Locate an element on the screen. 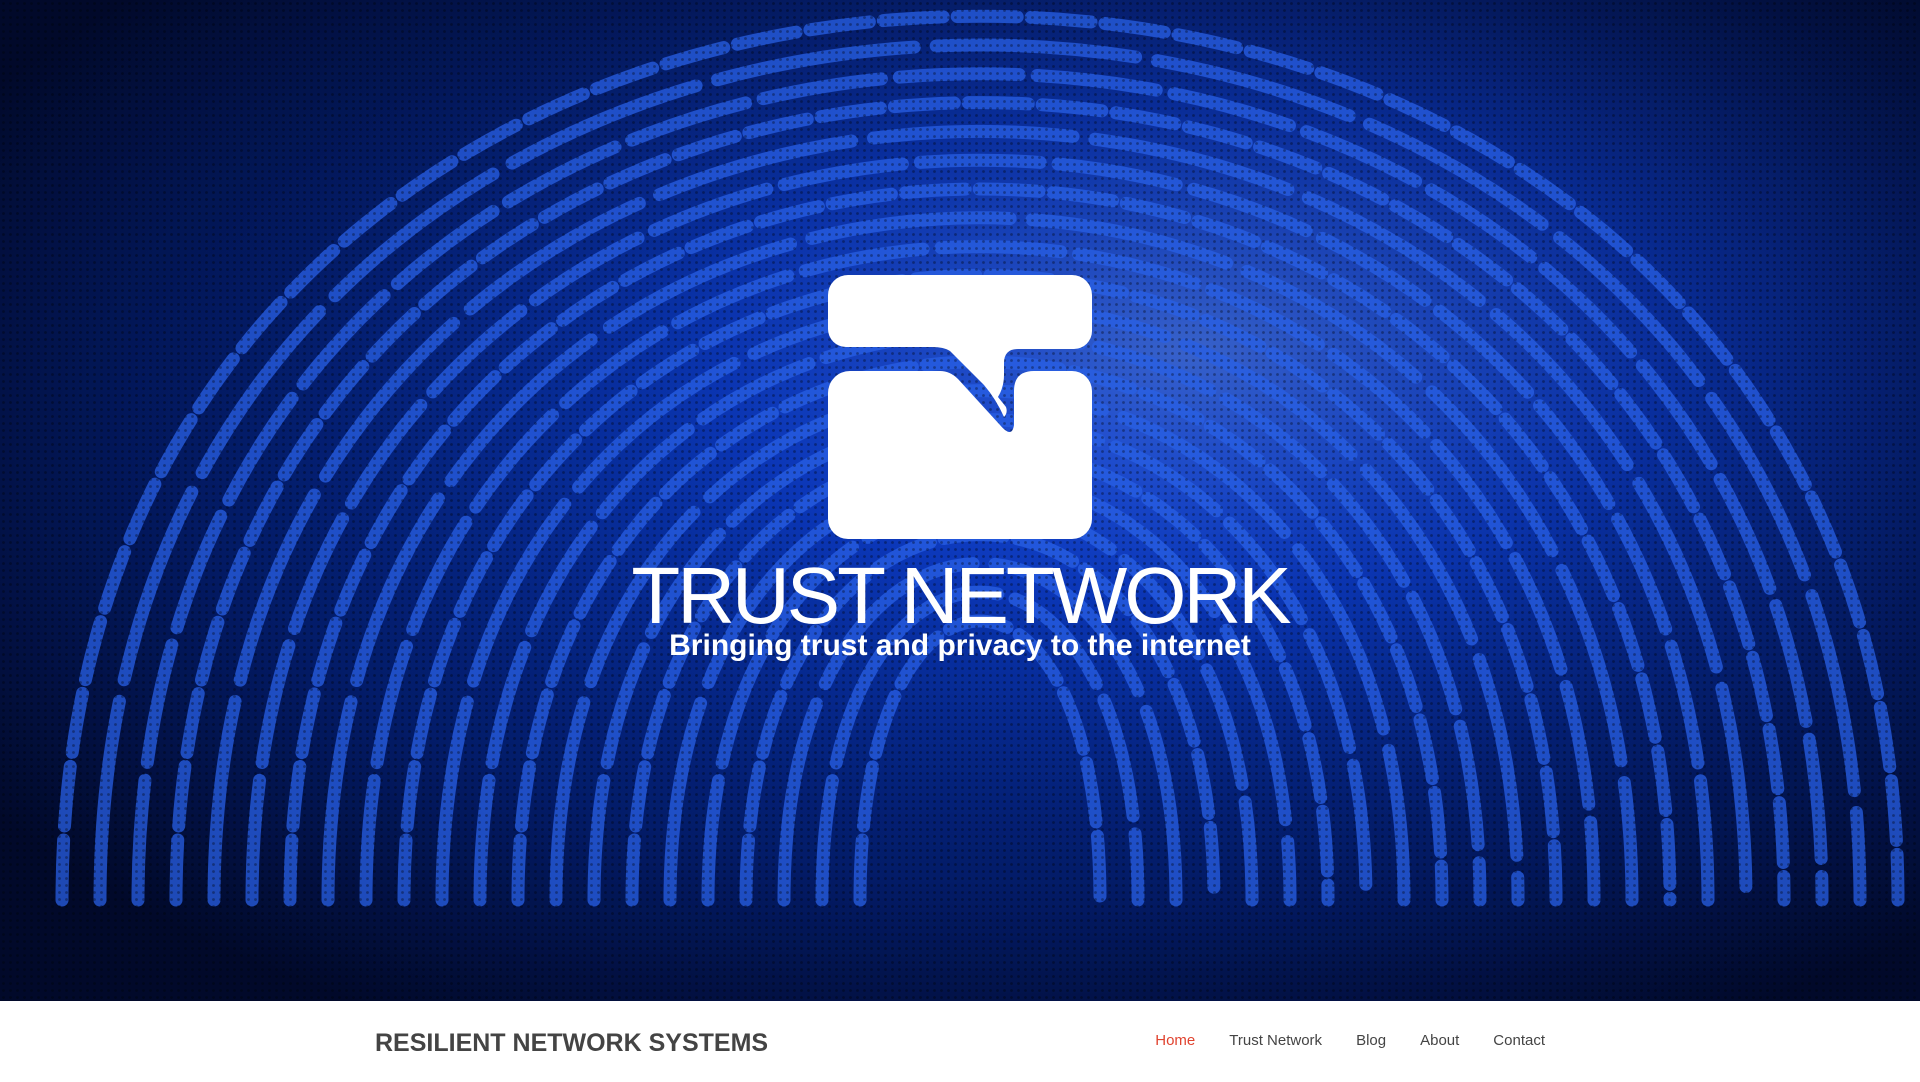 This screenshot has height=1082, width=1920. nav-item-trust-network: Trust Network is located at coordinates (1275, 1040).